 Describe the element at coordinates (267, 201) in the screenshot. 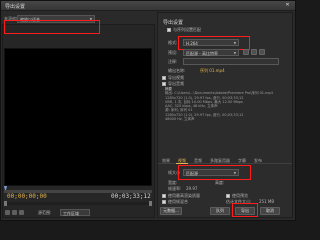

I see `est-size-value: 251 MB` at that location.